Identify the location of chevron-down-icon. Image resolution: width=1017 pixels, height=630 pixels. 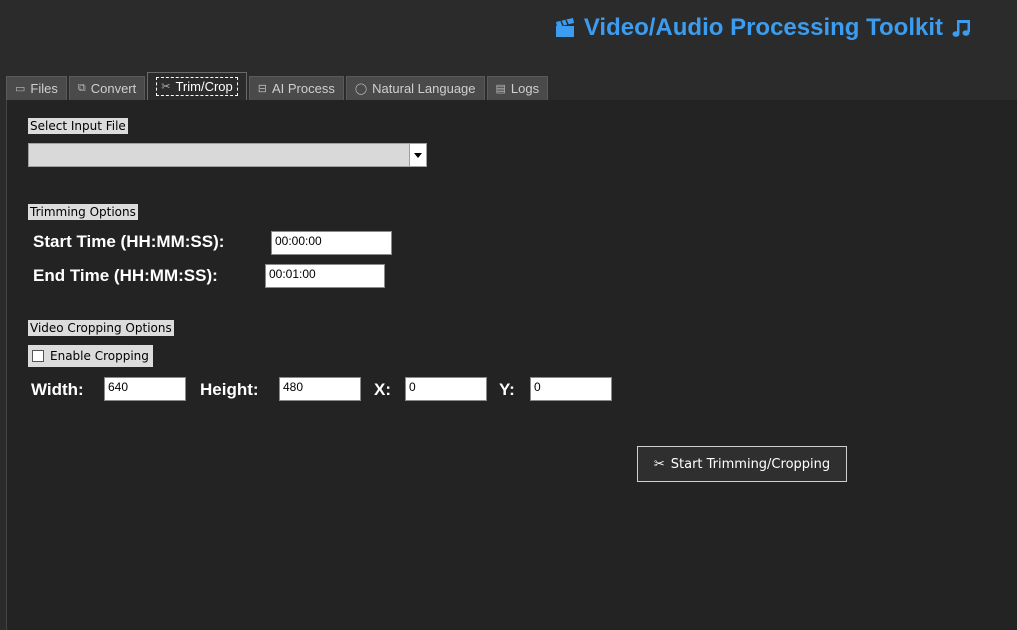
(417, 155).